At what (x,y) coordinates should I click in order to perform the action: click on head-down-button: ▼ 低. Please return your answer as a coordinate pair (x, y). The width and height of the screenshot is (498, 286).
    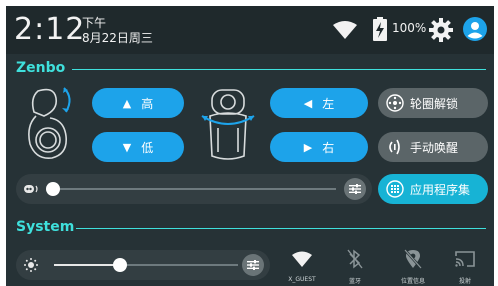
    Looking at the image, I should click on (138, 147).